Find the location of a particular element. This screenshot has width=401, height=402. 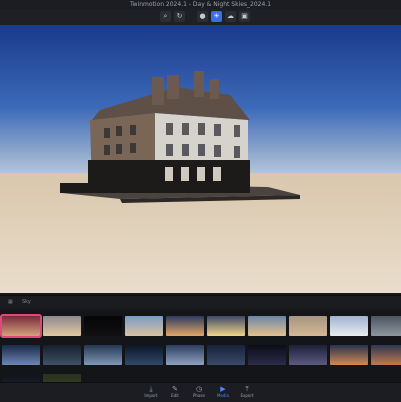

dock-label: Phase is located at coordinates (199, 395).